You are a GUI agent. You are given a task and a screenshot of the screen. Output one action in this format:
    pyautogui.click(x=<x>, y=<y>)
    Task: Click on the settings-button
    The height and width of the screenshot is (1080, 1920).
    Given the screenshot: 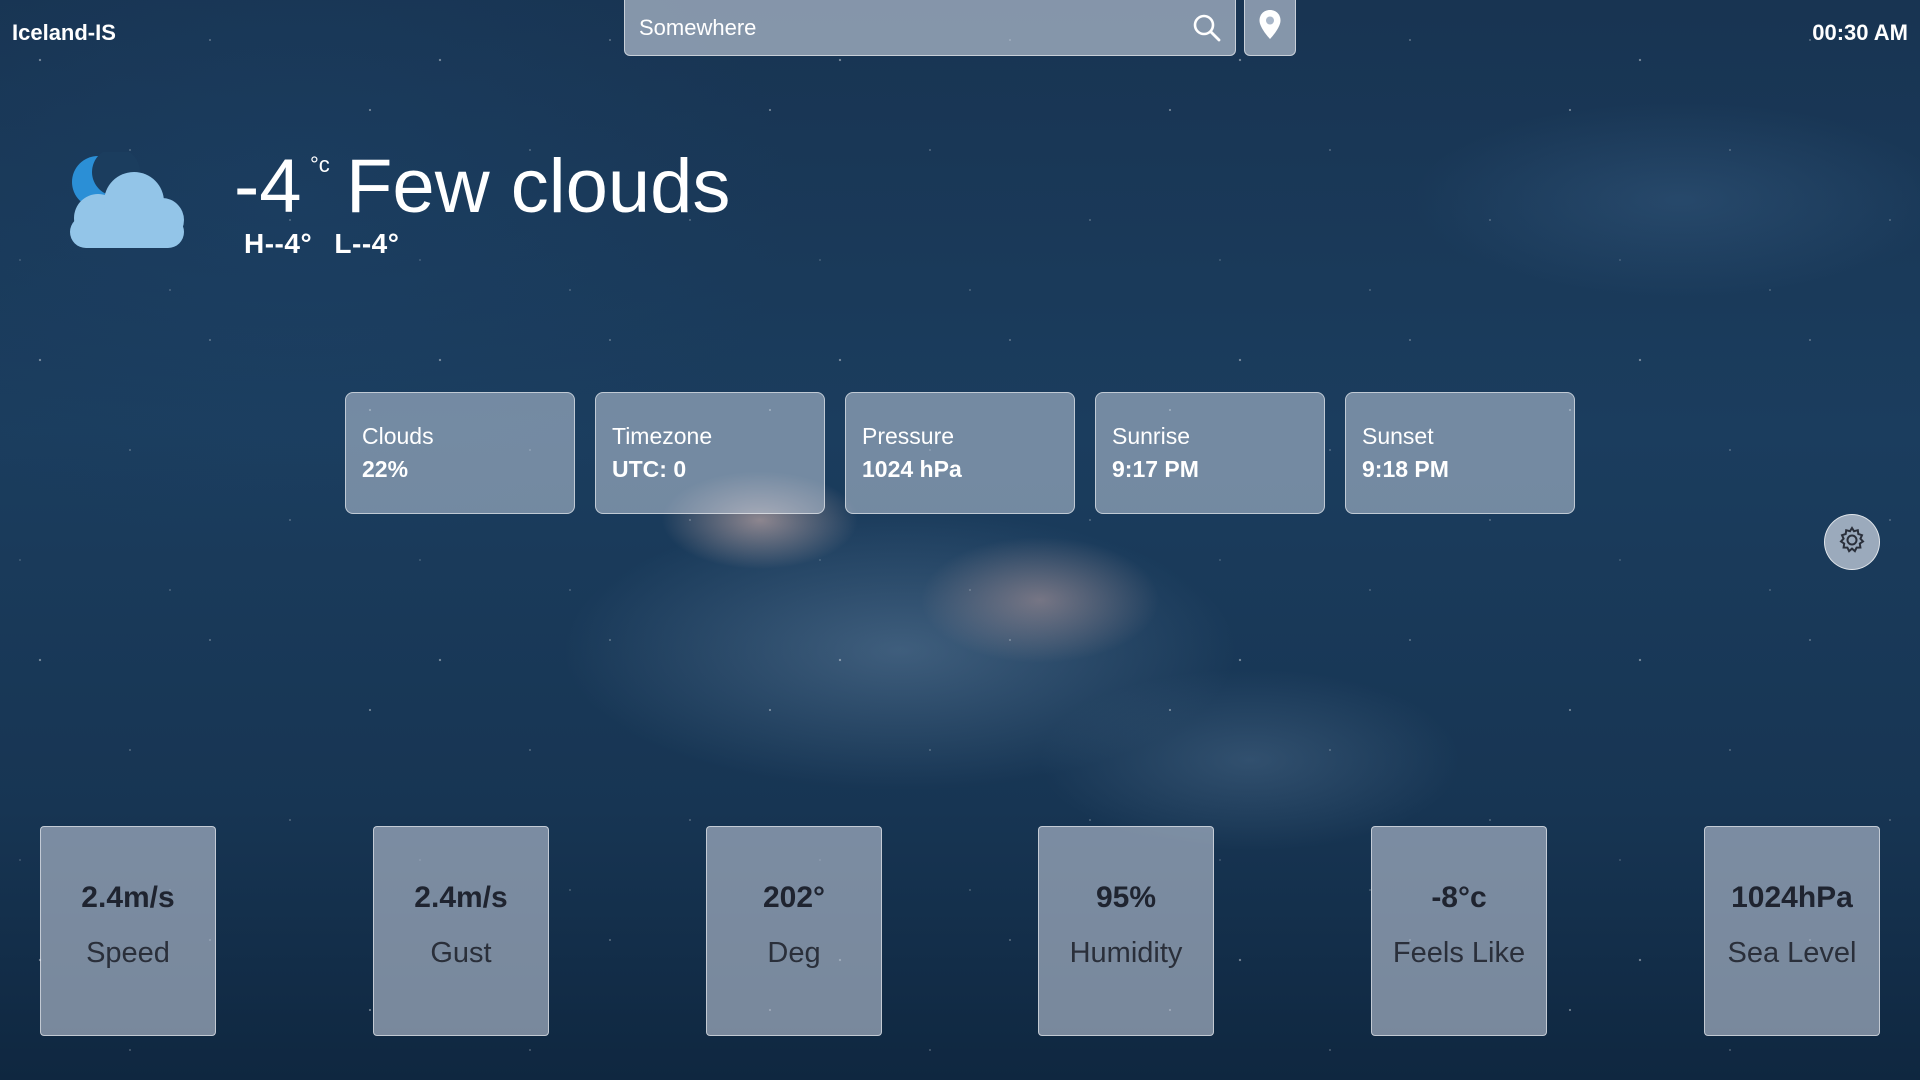 What is the action you would take?
    pyautogui.click(x=1852, y=542)
    